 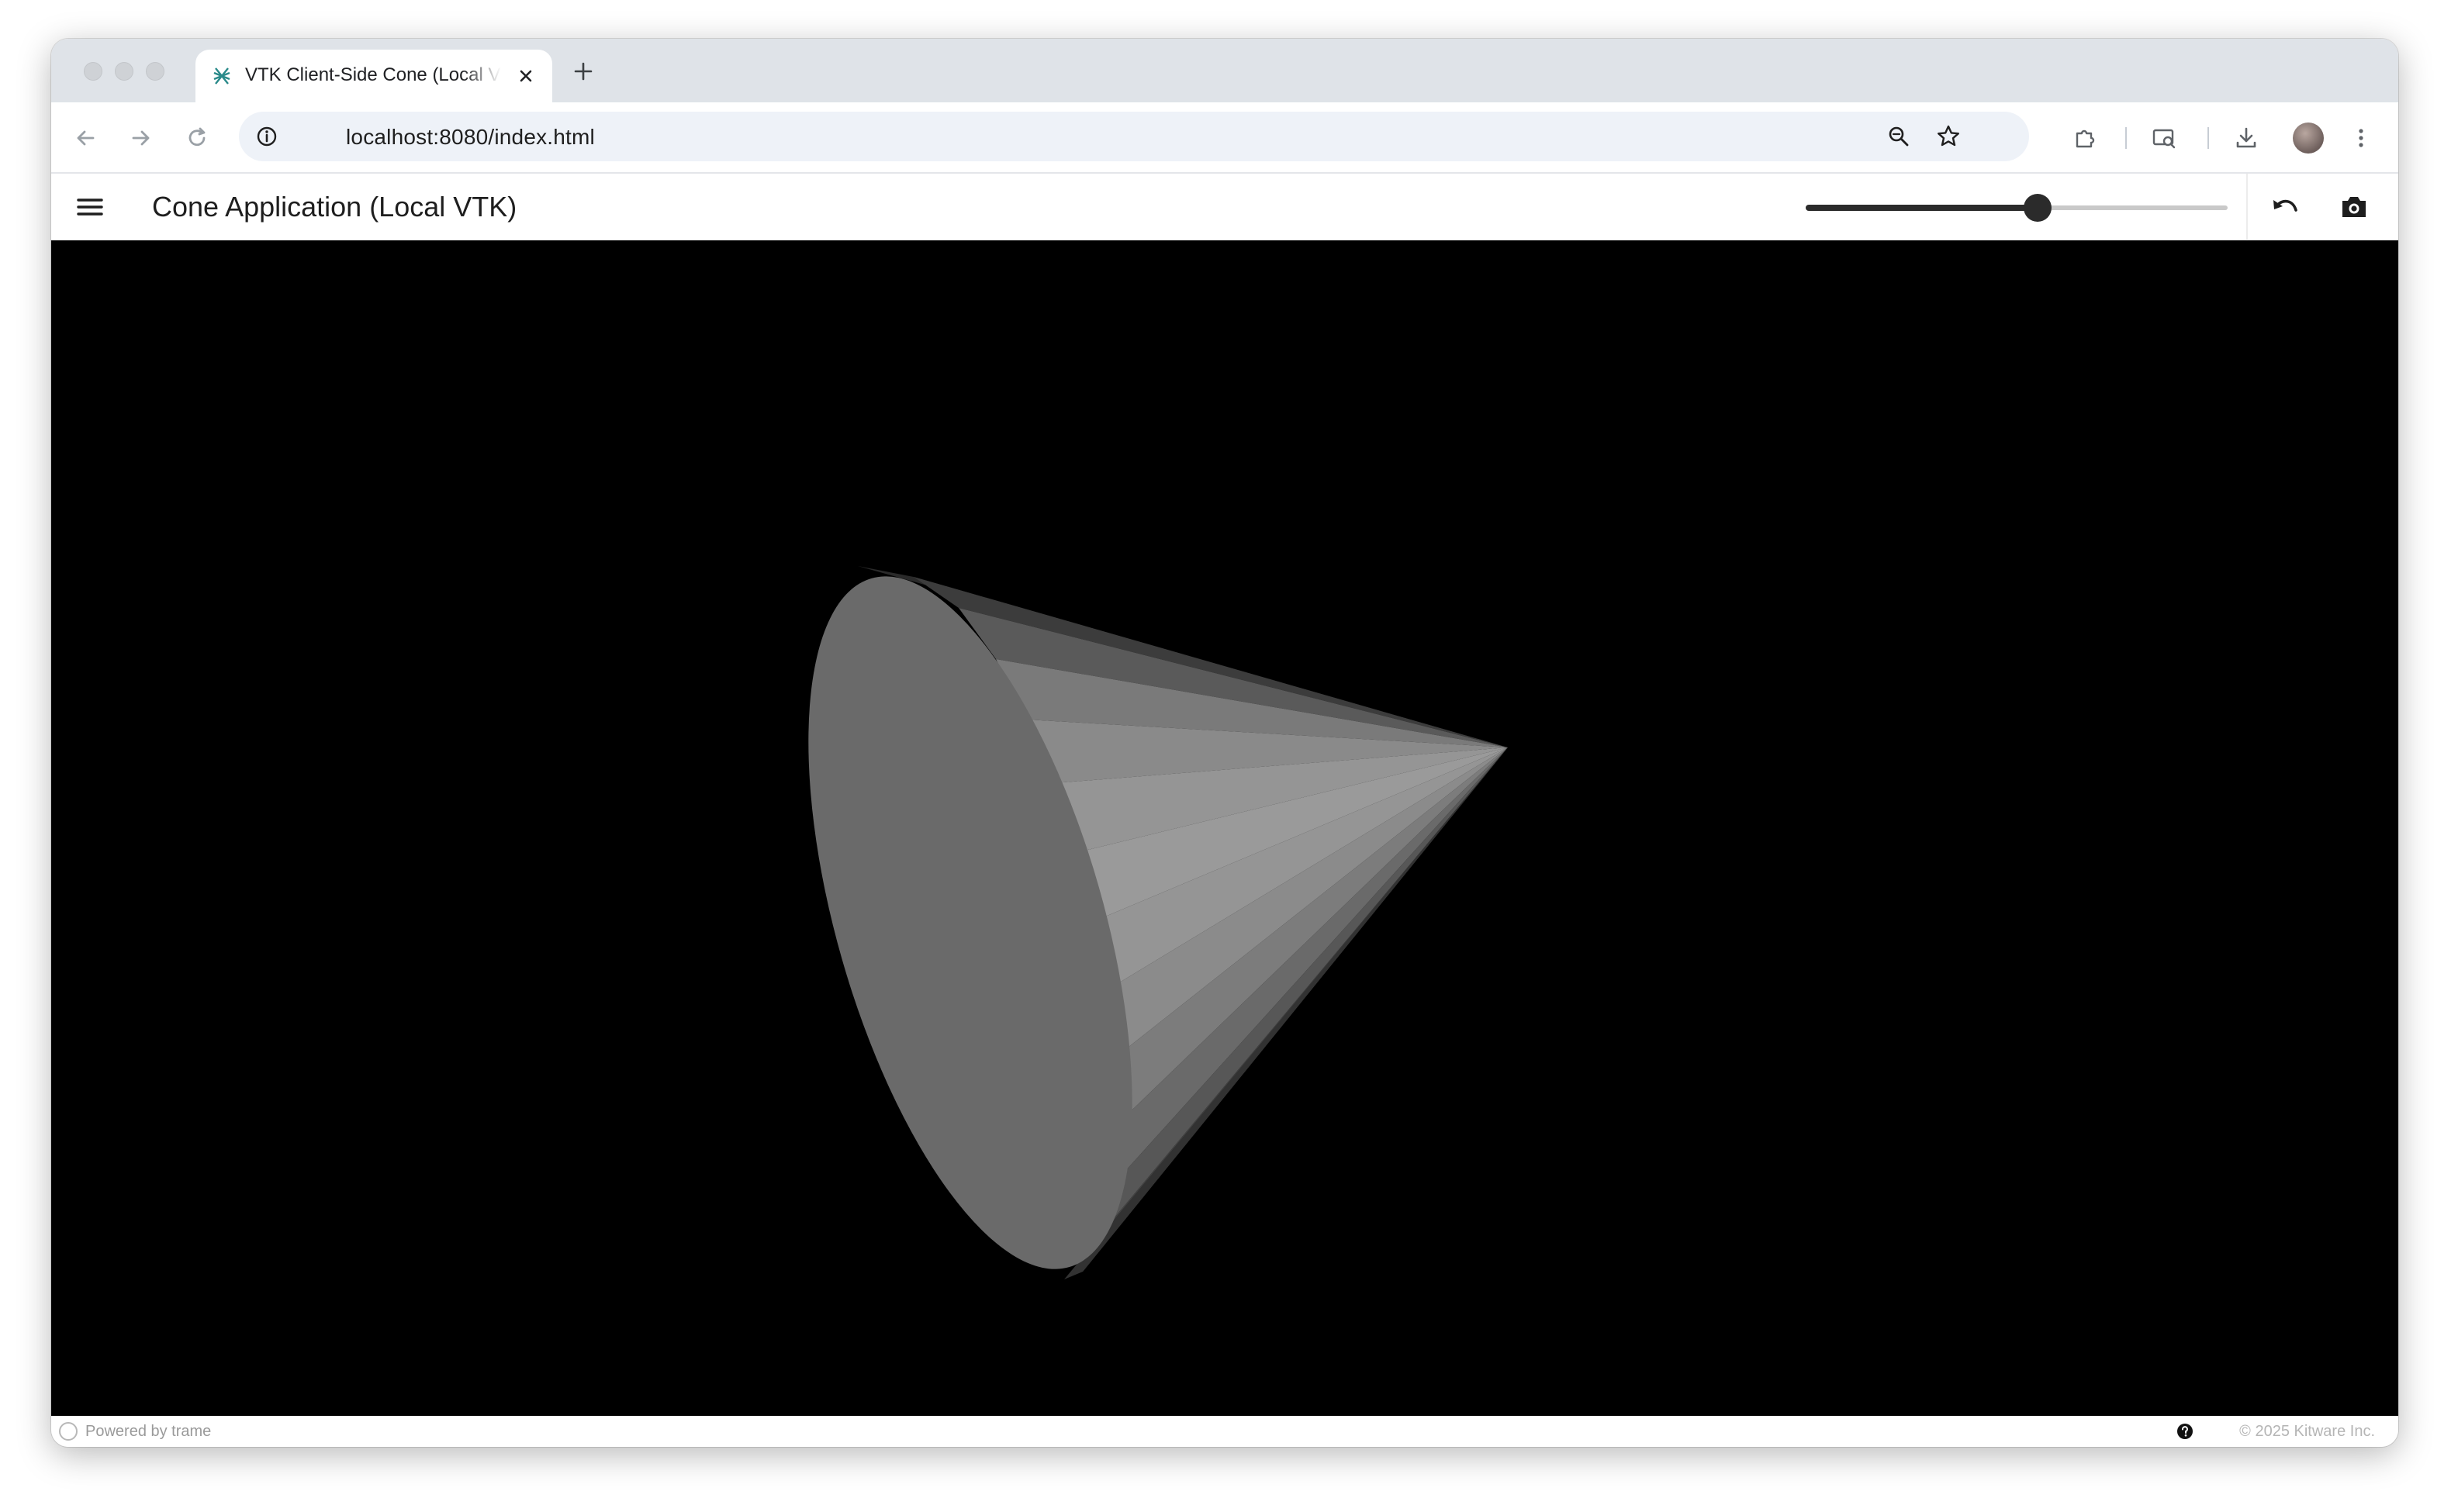 I want to click on back-arrow-icon, so click(x=85, y=138).